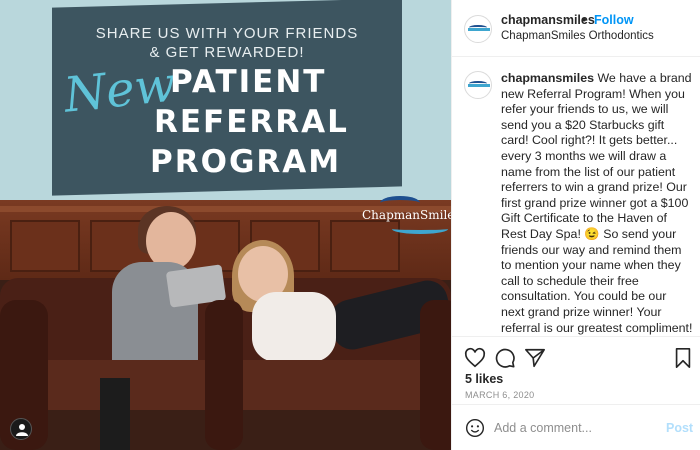  I want to click on header-username: chapmansmiles, so click(548, 20).